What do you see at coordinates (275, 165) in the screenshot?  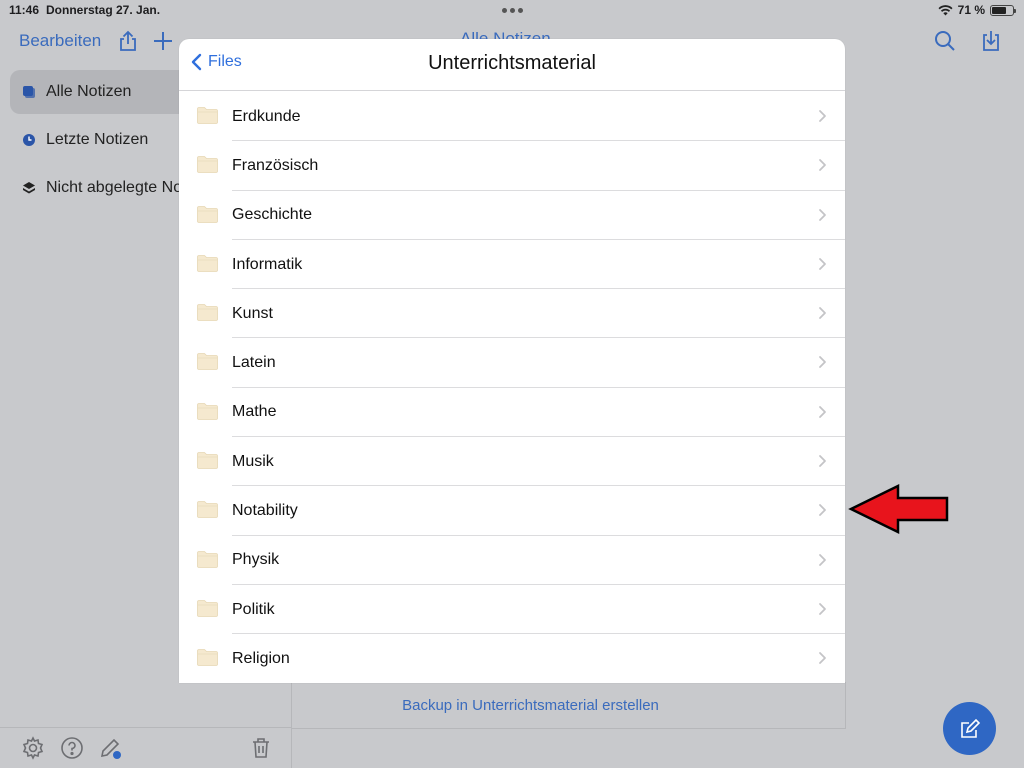 I see `folder-label: Französisch` at bounding box center [275, 165].